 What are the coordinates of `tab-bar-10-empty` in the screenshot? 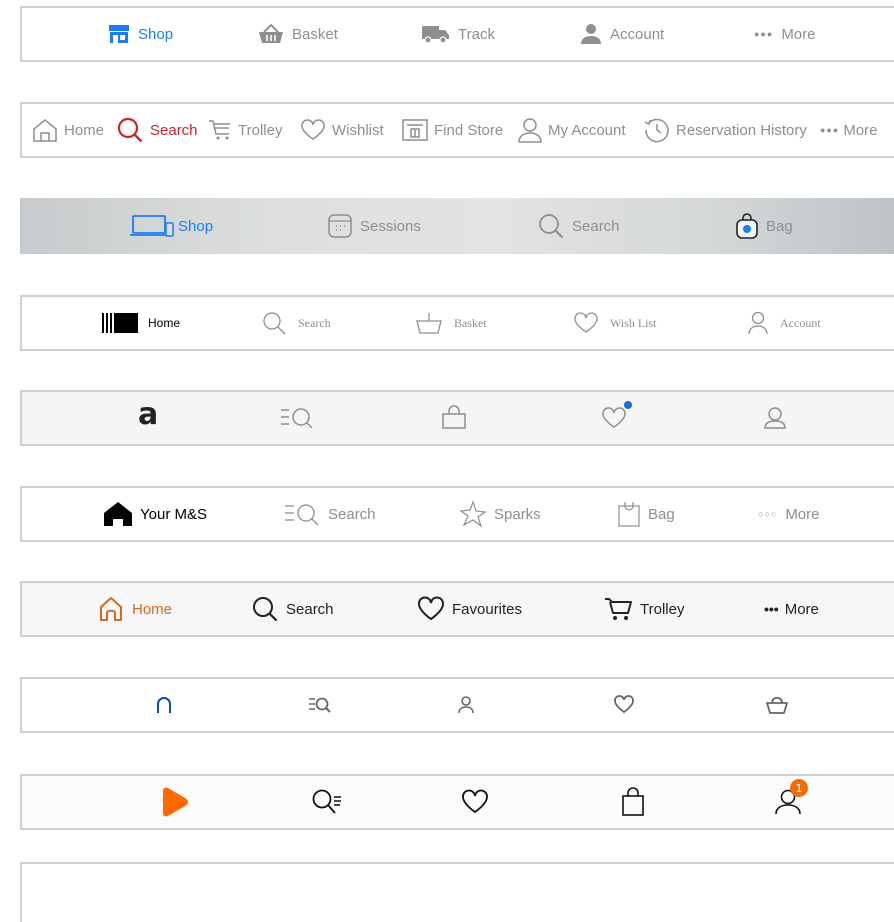 It's located at (457, 892).